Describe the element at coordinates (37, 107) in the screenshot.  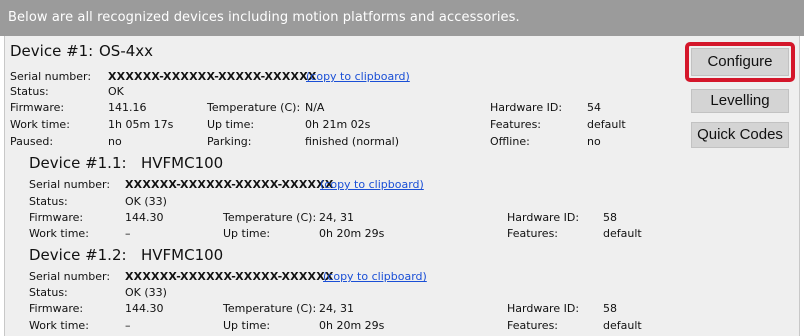
I see `device-1-firmware-label: Firmware:` at that location.